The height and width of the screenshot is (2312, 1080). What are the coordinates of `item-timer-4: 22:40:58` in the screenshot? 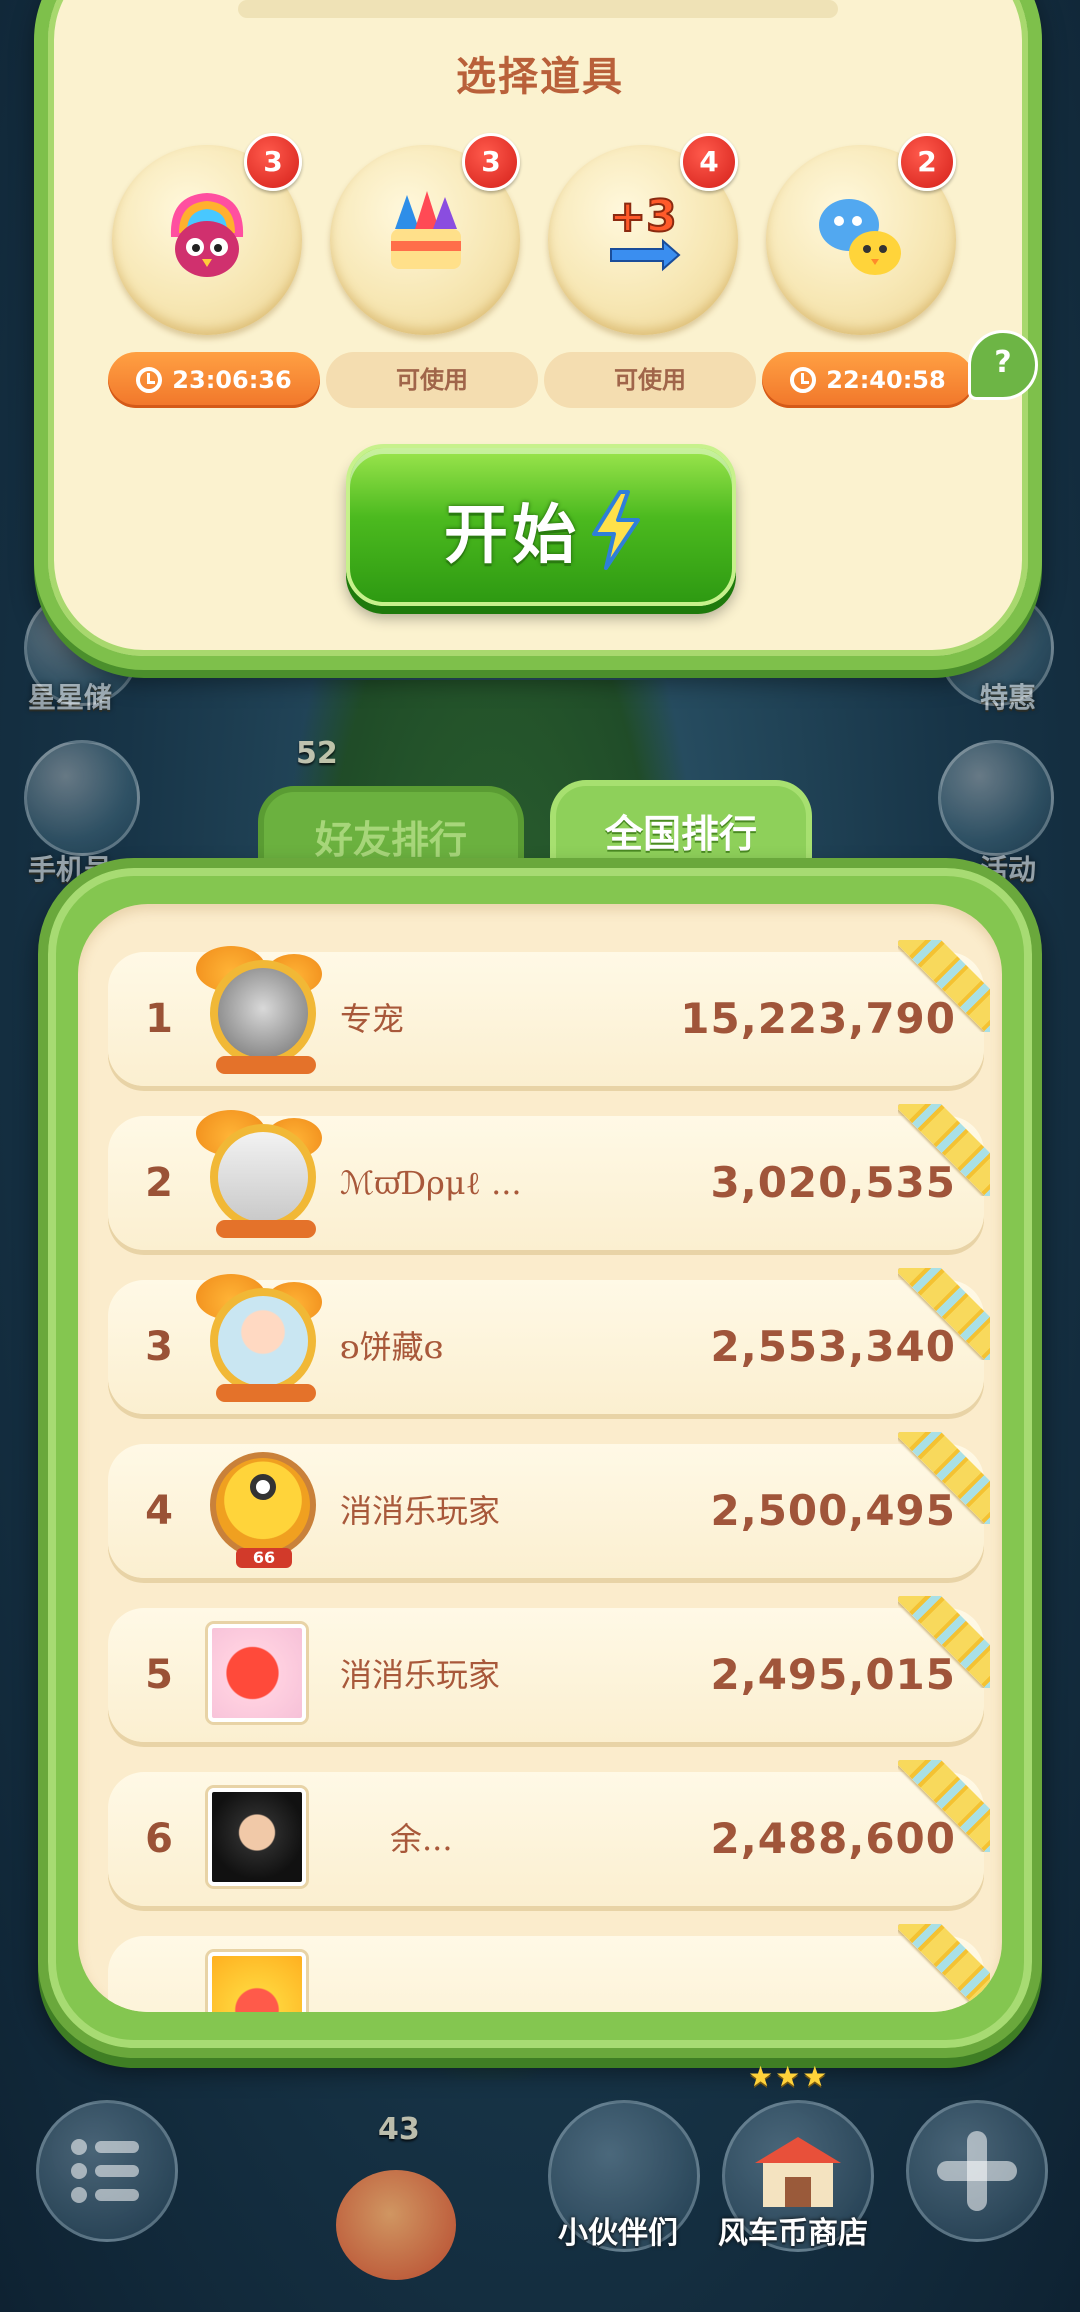 It's located at (868, 380).